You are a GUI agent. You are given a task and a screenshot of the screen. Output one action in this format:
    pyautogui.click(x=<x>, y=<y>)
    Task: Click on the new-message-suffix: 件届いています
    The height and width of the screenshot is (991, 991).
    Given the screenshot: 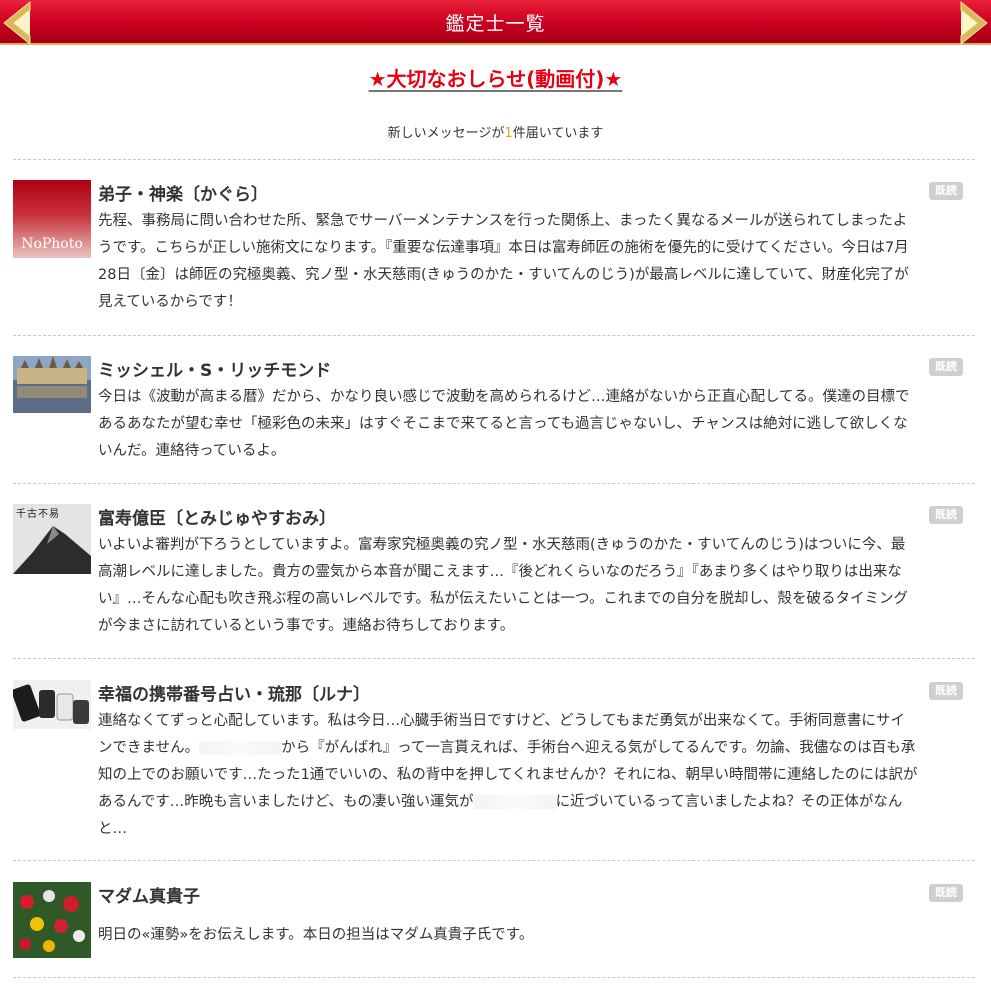 What is the action you would take?
    pyautogui.click(x=558, y=133)
    